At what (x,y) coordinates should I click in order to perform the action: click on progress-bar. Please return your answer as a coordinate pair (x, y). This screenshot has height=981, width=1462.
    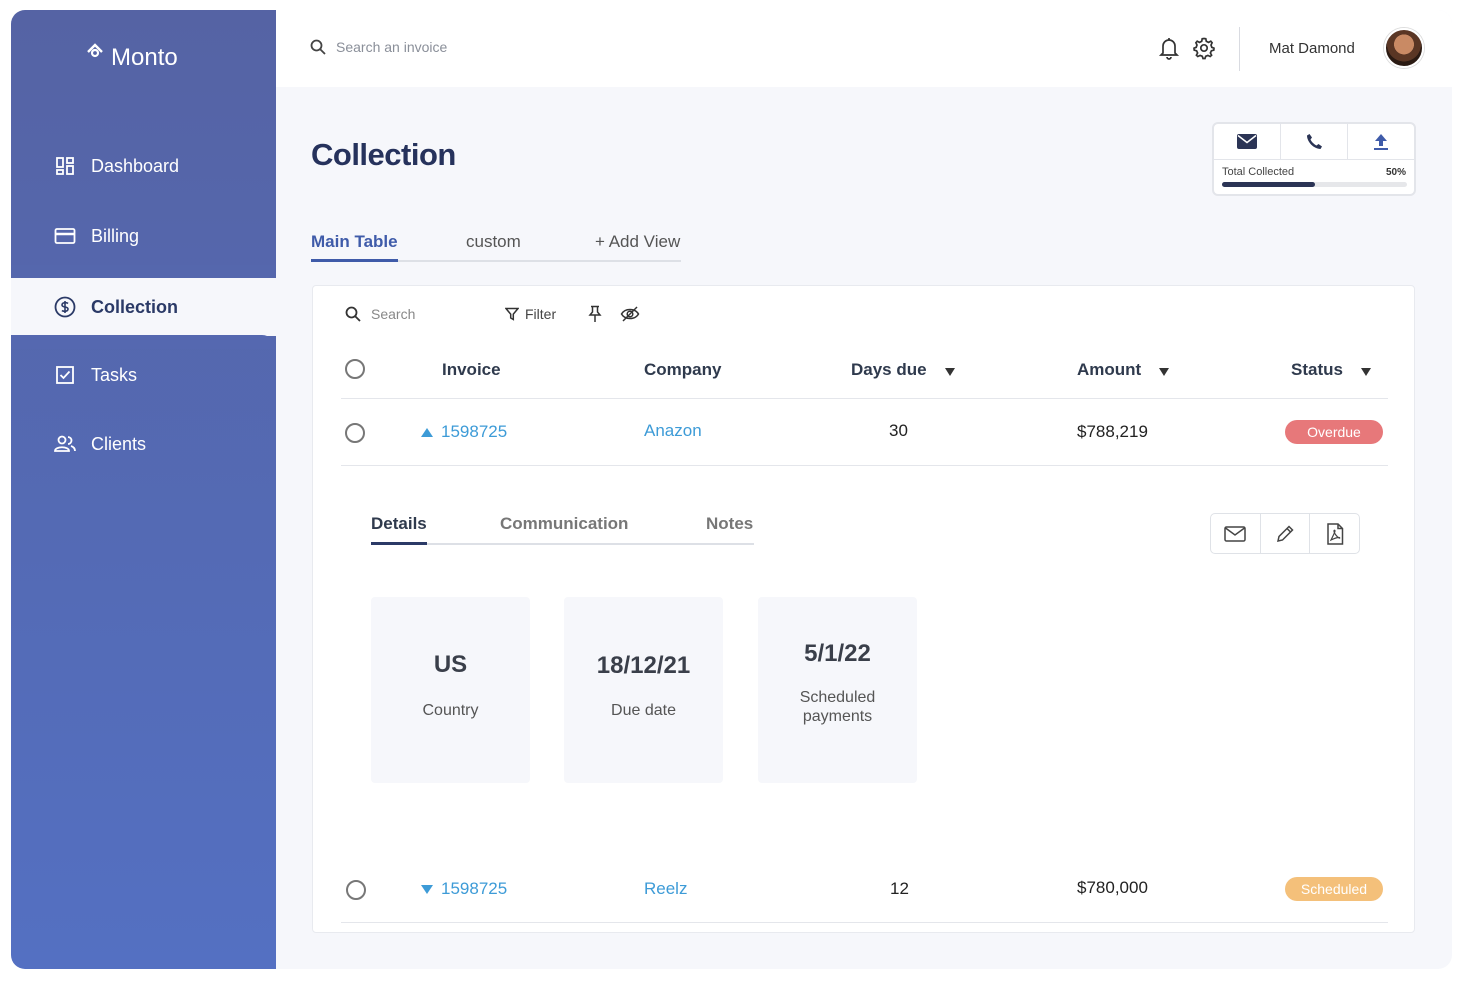
    Looking at the image, I should click on (1314, 184).